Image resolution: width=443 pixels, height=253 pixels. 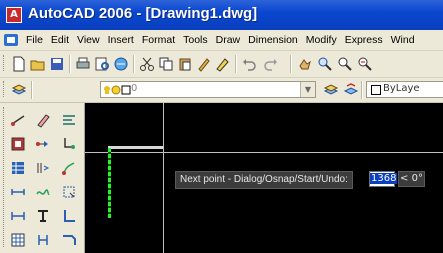 I want to click on crosshair-horizontal, so click(x=264, y=152).